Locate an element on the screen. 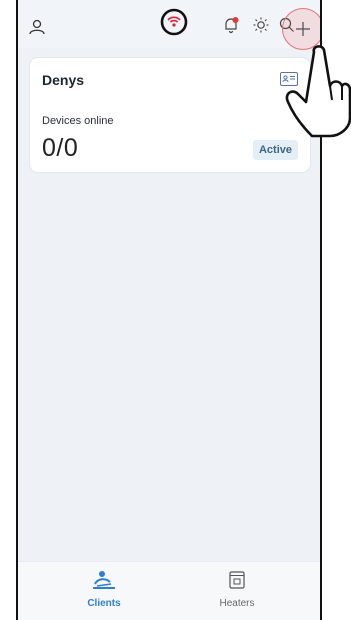 Image resolution: width=351 pixels, height=620 pixels. notification-bell-icon is located at coordinates (231, 25).